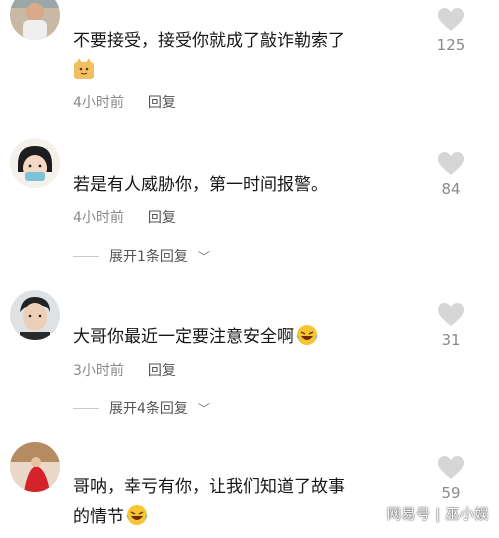 The width and height of the screenshot is (499, 538). What do you see at coordinates (451, 45) in the screenshot?
I see `like-count: 125` at bounding box center [451, 45].